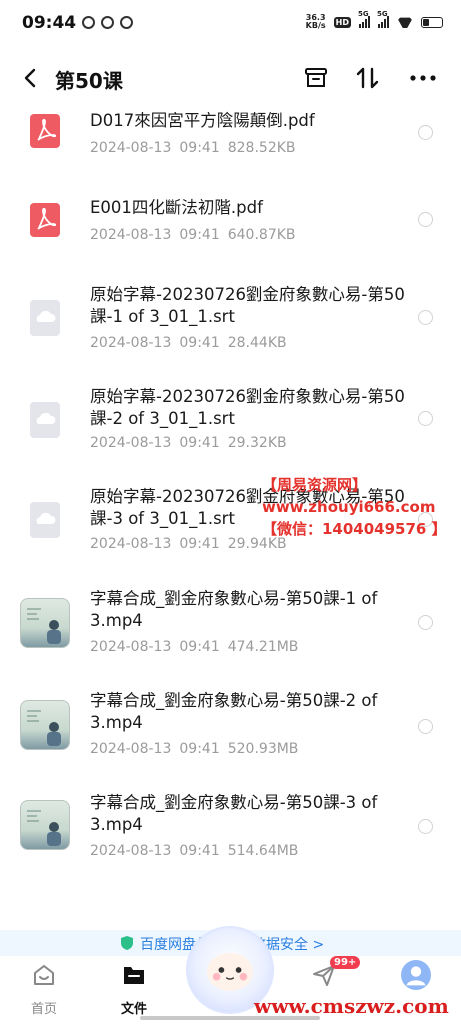 The image size is (461, 1024). I want to click on sort-icon, so click(368, 78).